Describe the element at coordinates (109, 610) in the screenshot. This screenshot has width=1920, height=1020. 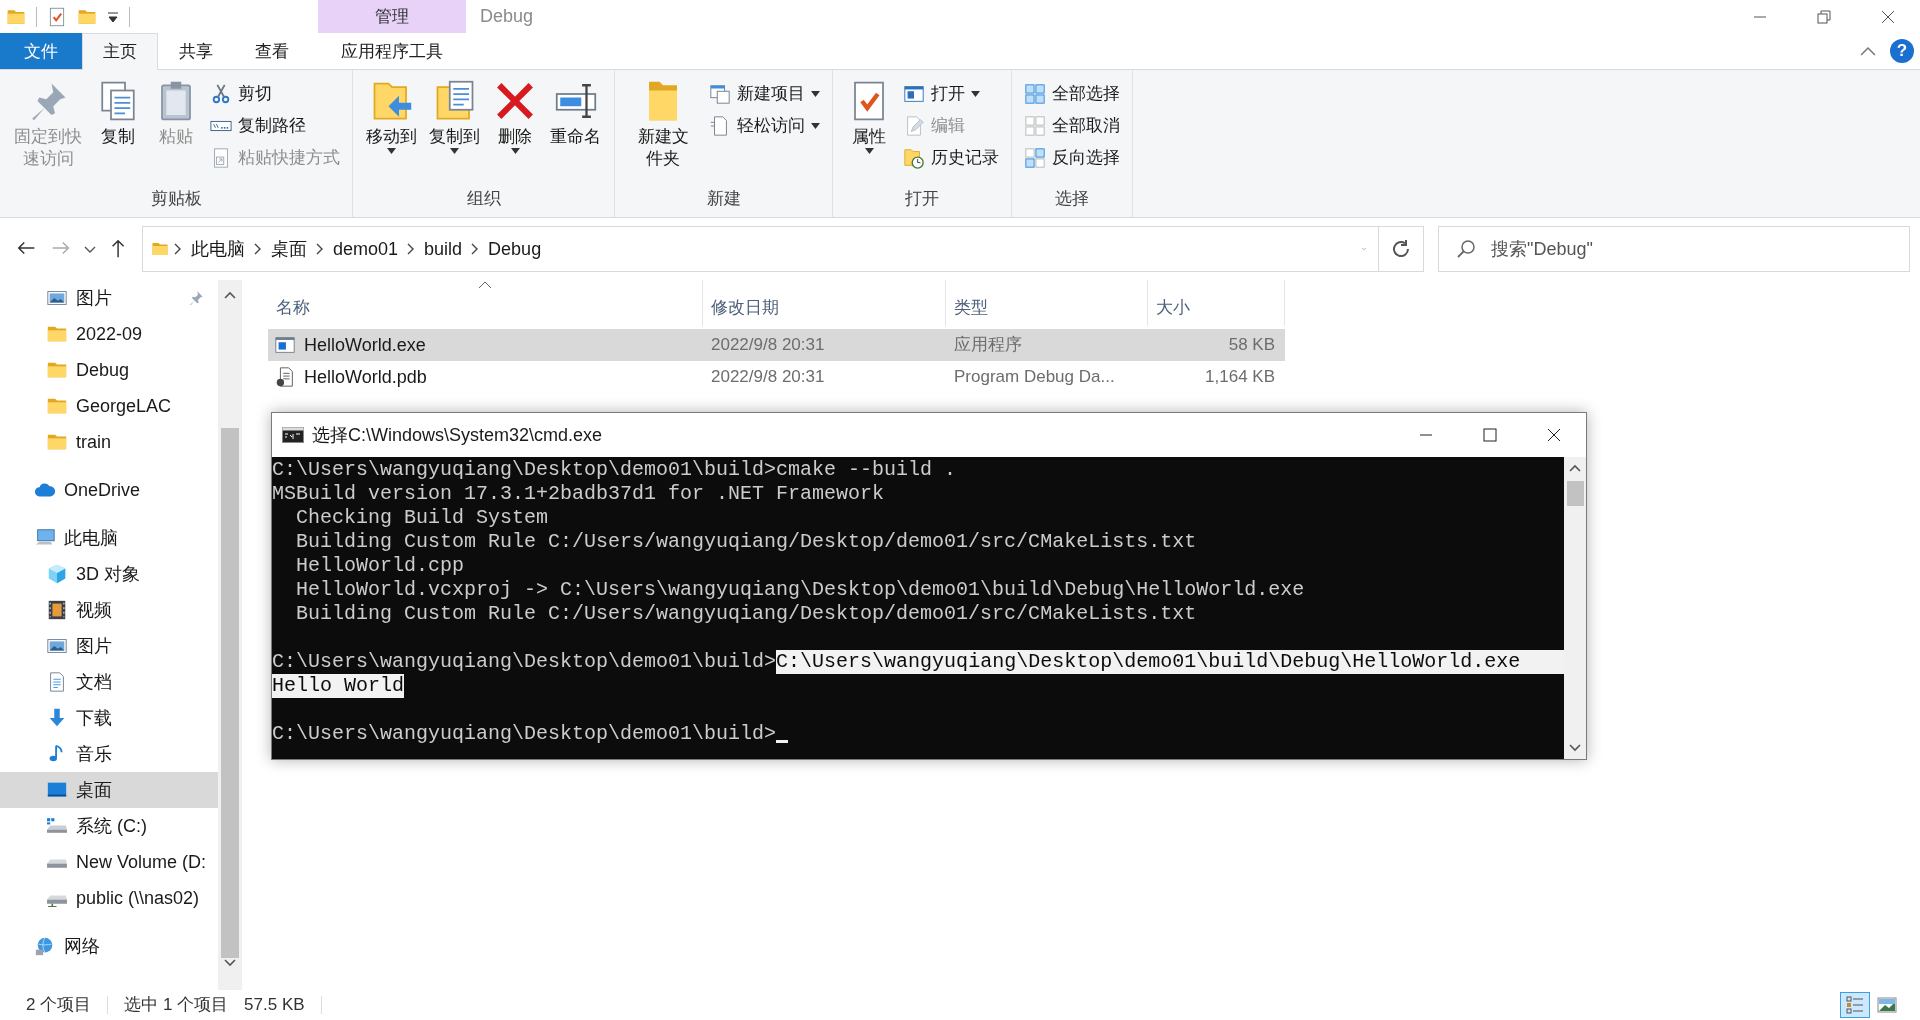
I see `nav-item: 视频` at that location.